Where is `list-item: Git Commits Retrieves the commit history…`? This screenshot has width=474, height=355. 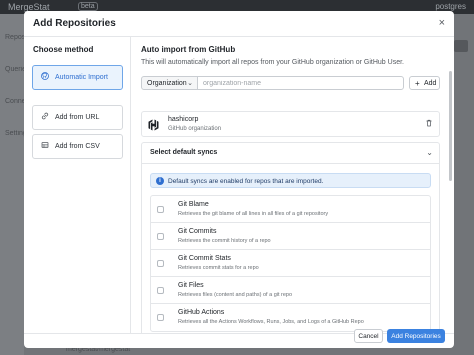 list-item: Git Commits Retrieves the commit history… is located at coordinates (290, 236).